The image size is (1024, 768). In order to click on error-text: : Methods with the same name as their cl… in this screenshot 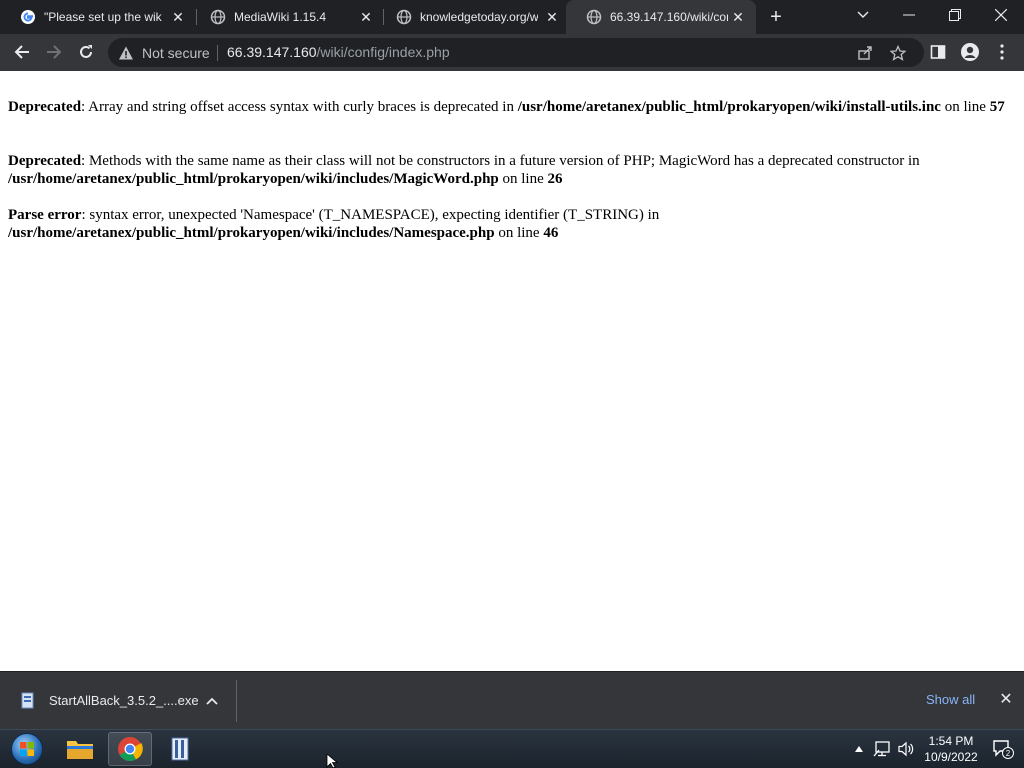, I will do `click(500, 161)`.